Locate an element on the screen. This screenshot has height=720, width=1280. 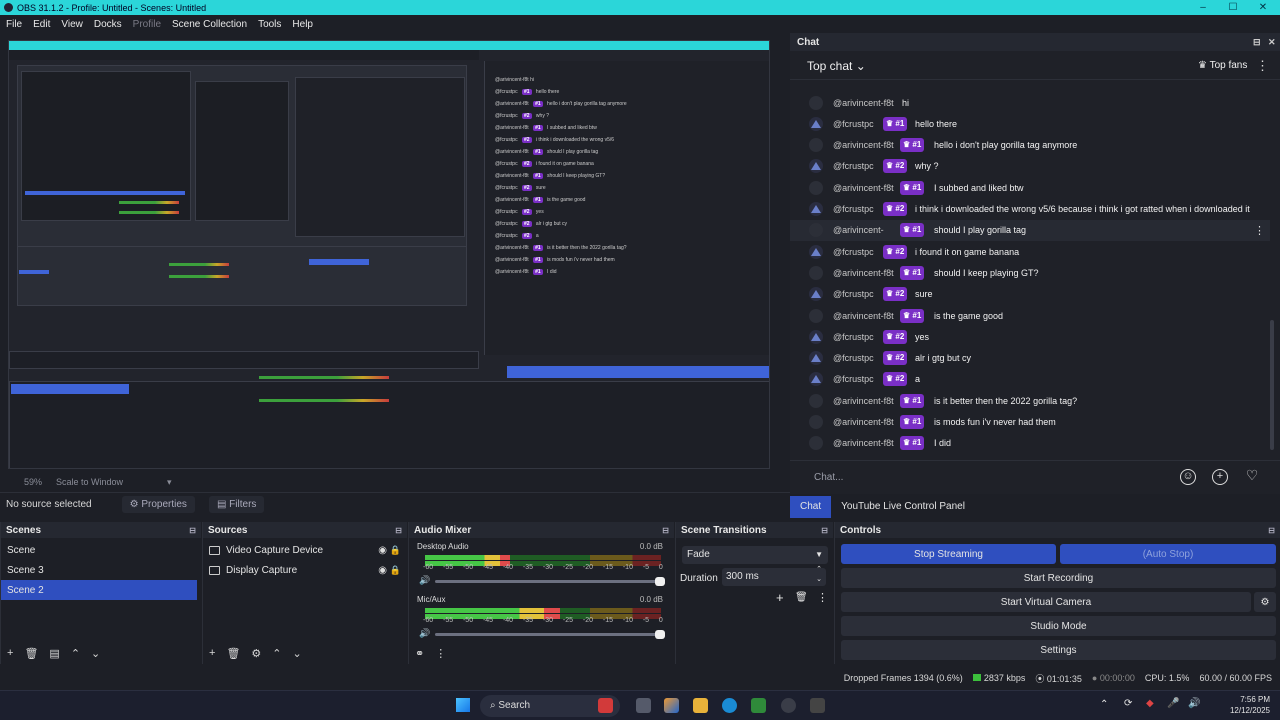
scene-item-selected: Scene 2 is located at coordinates (99, 590).